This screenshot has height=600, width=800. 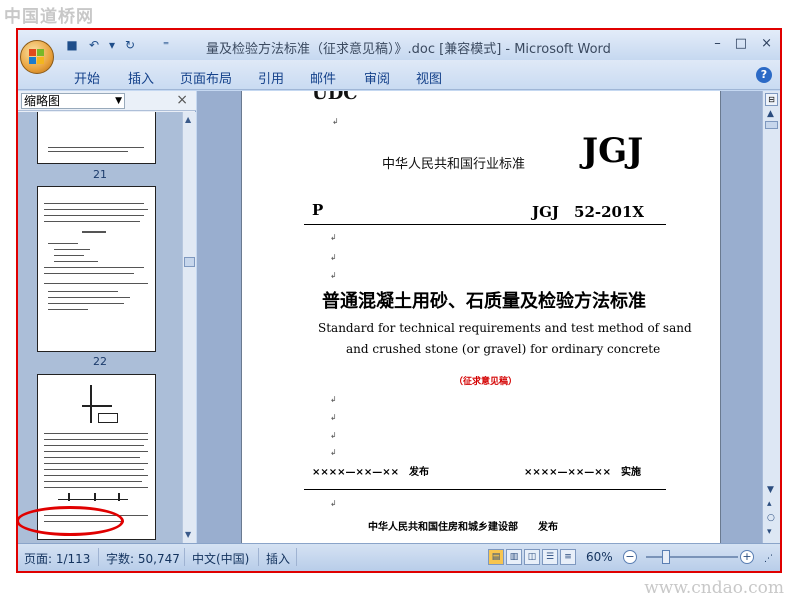 What do you see at coordinates (399, 75) in the screenshot?
I see `ribbon-tabs: 开始 插入 页面布局 引用 邮件 审阅 视图 ?` at bounding box center [399, 75].